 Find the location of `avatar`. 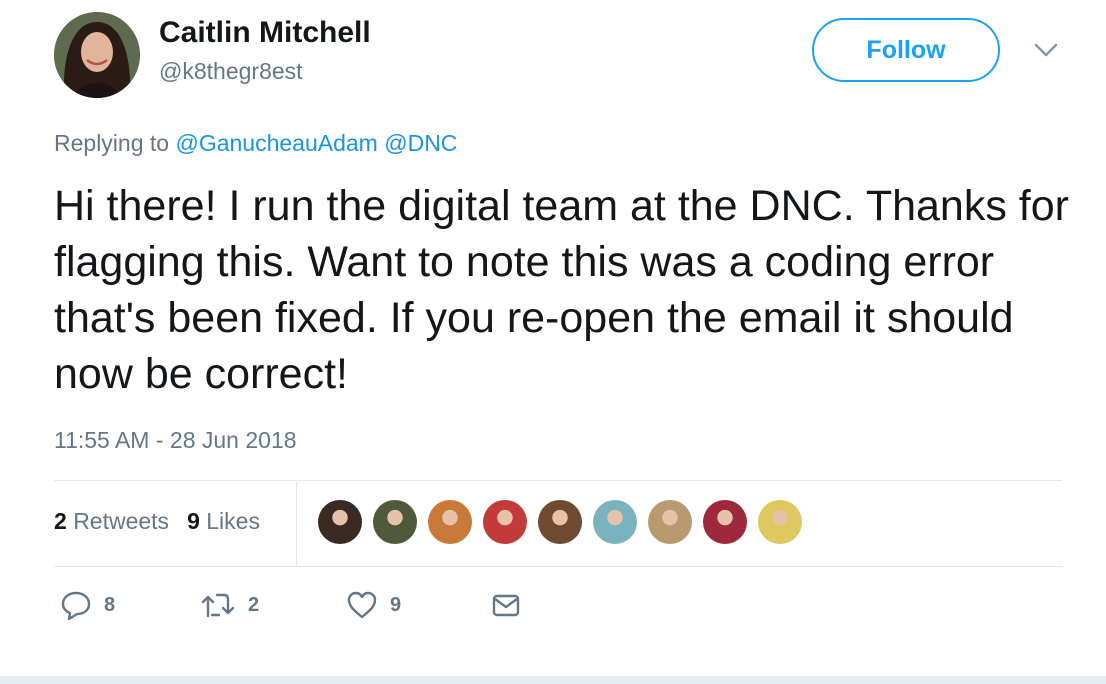

avatar is located at coordinates (97, 55).